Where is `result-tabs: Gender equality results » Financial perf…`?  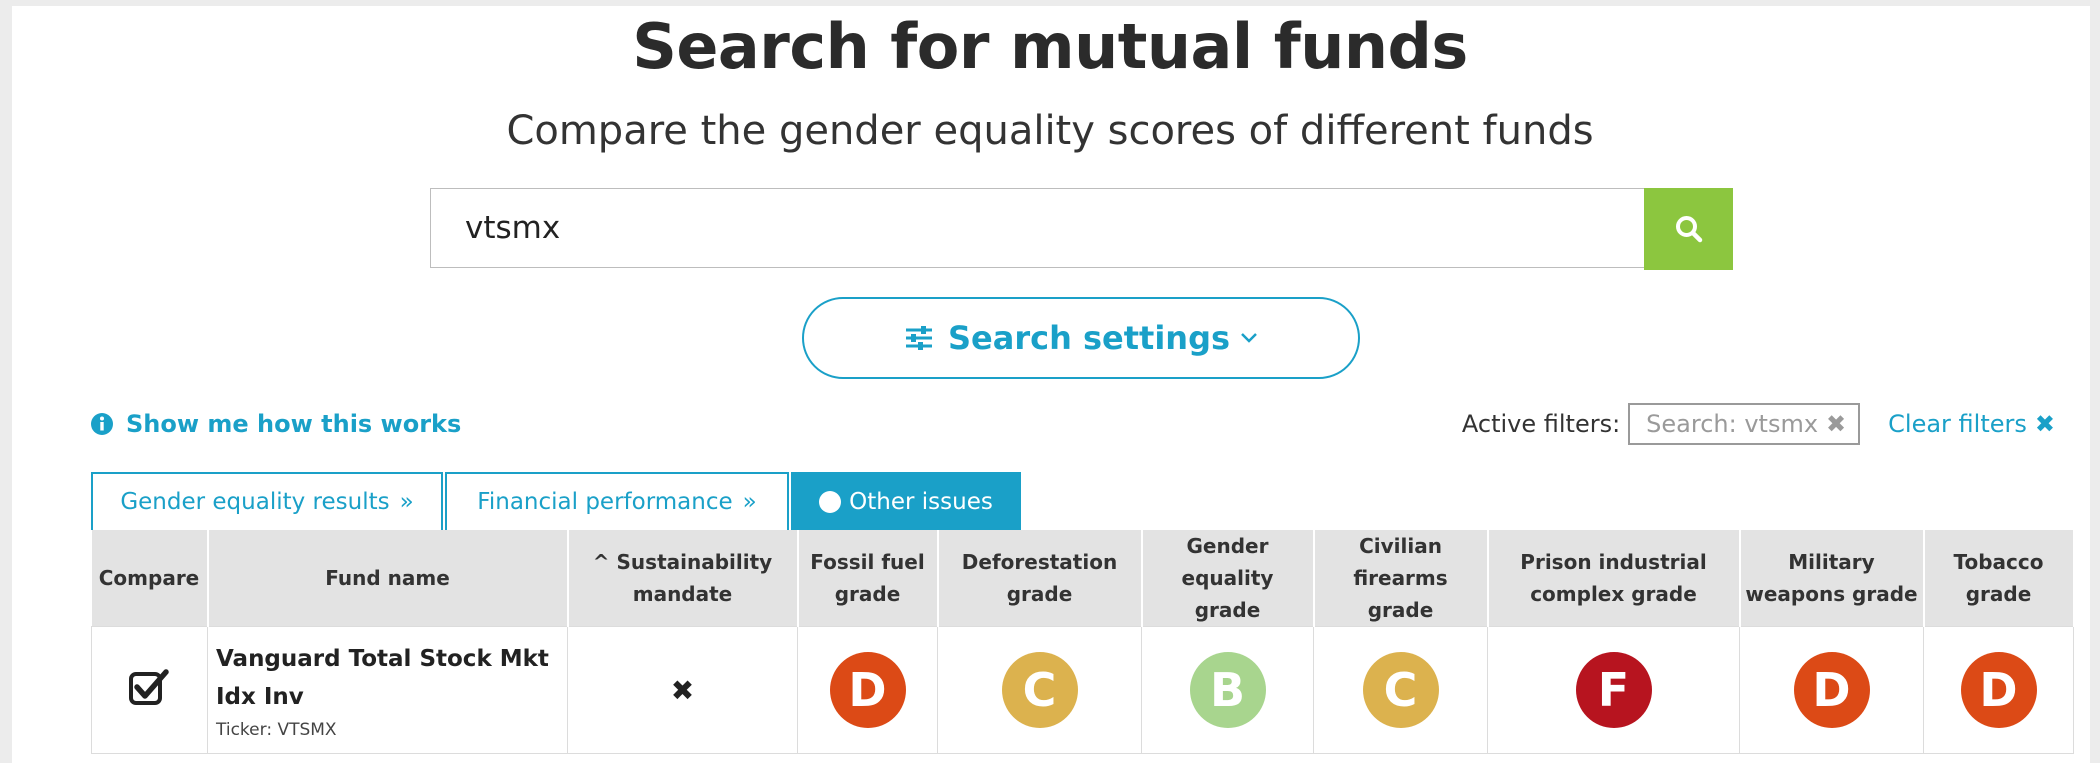
result-tabs: Gender equality results » Financial perf… is located at coordinates (557, 501).